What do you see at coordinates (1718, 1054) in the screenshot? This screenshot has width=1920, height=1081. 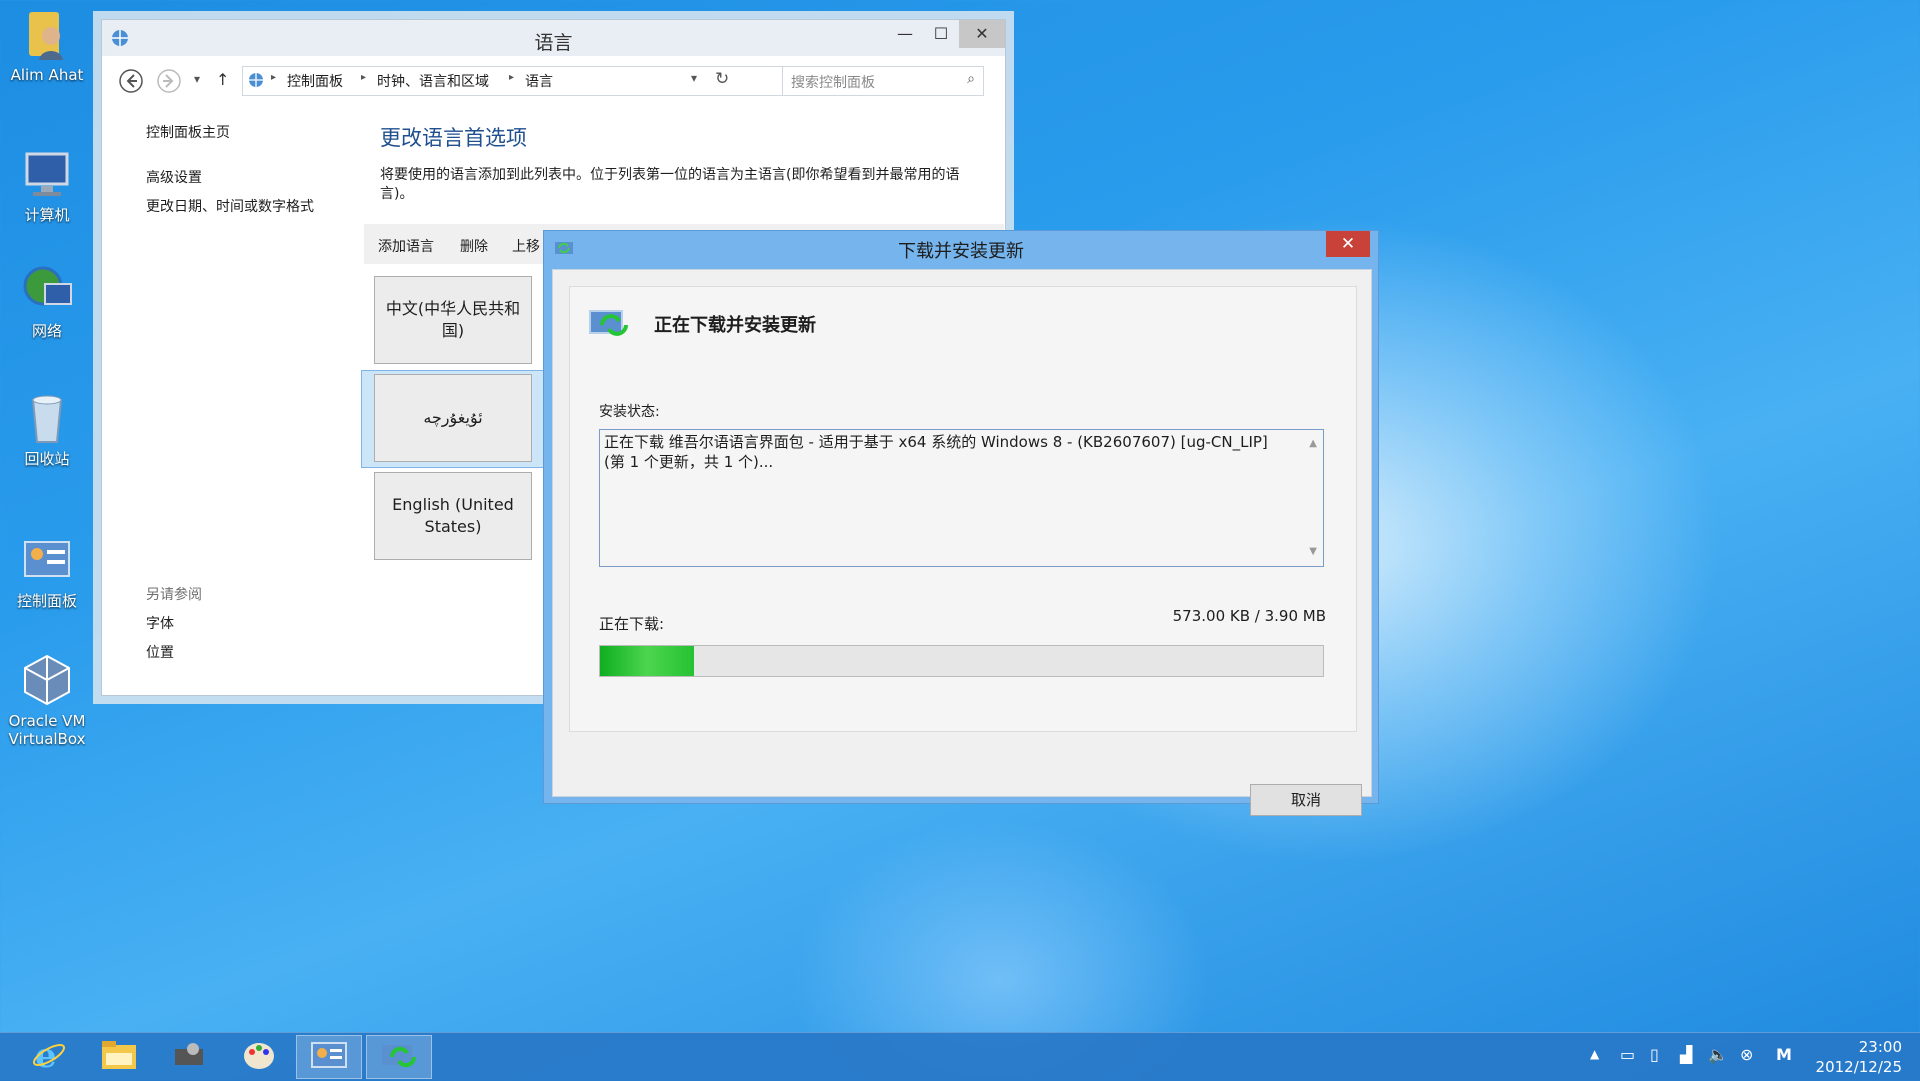 I see `volume-icon: 🔈` at bounding box center [1718, 1054].